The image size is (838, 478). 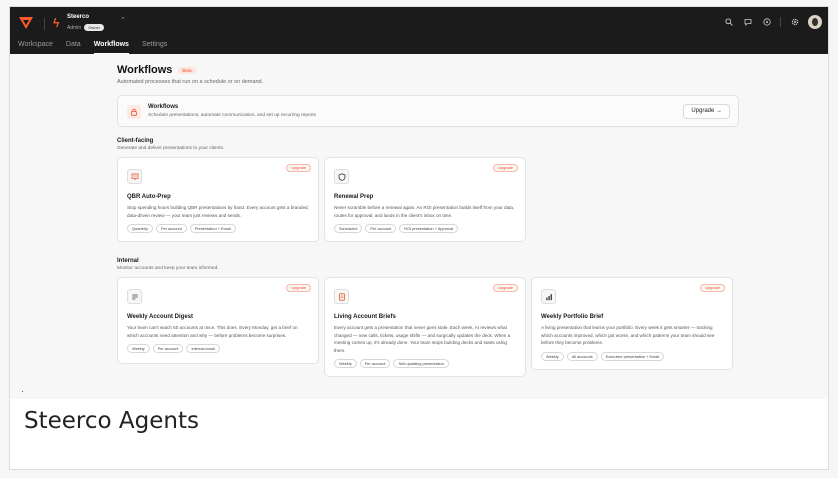 I want to click on bolt-icon: ϟ, so click(x=56, y=23).